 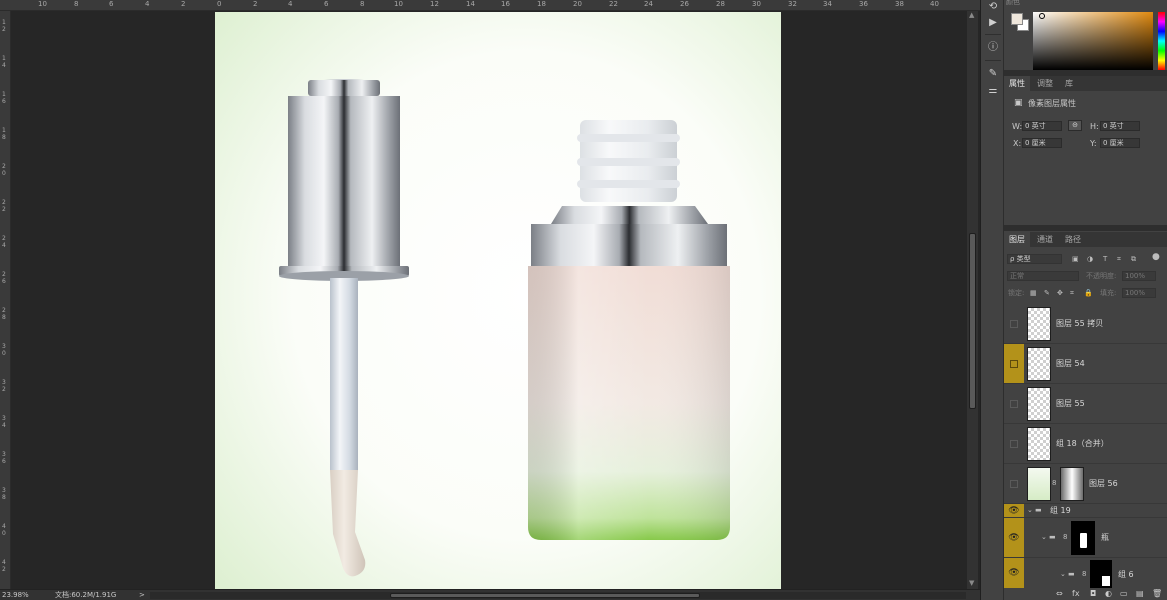 What do you see at coordinates (993, 7) in the screenshot?
I see `history-icon: ⟲` at bounding box center [993, 7].